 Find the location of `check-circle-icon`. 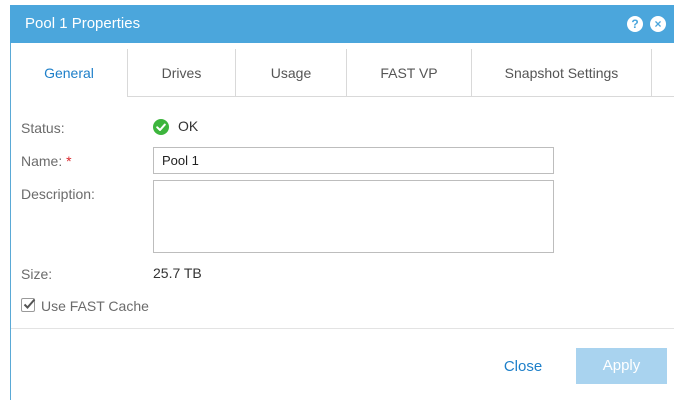

check-circle-icon is located at coordinates (161, 127).